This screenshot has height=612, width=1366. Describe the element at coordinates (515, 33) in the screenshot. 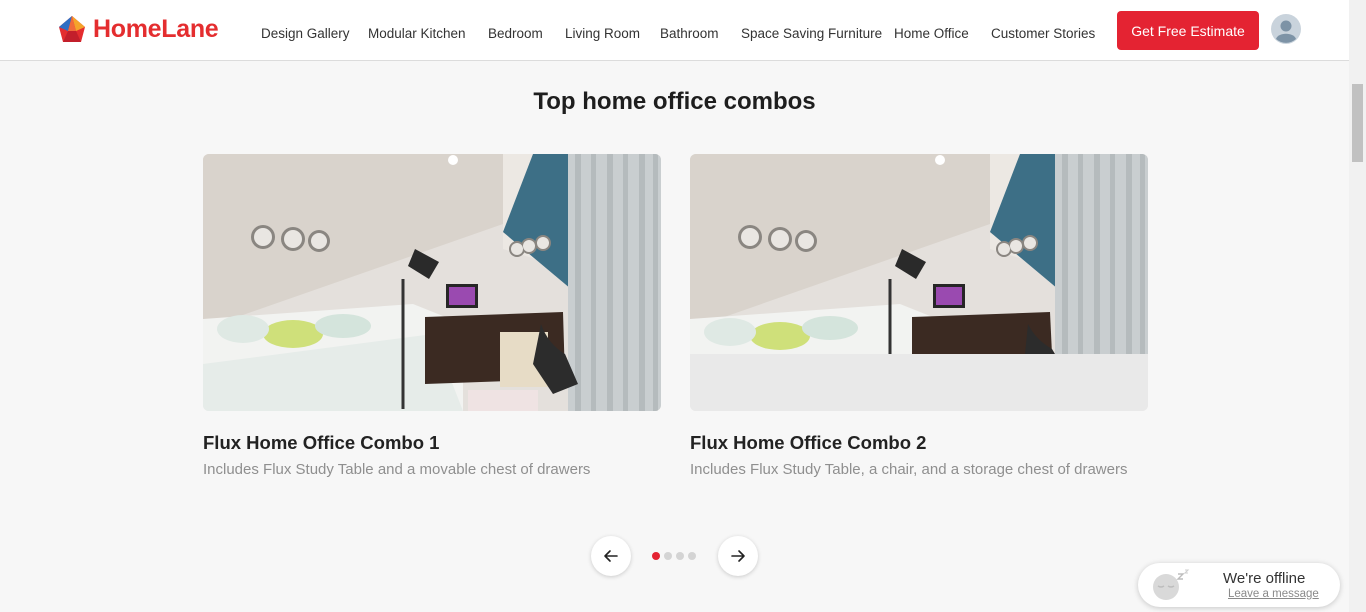

I see `nav-bedroom: Bedroom` at that location.